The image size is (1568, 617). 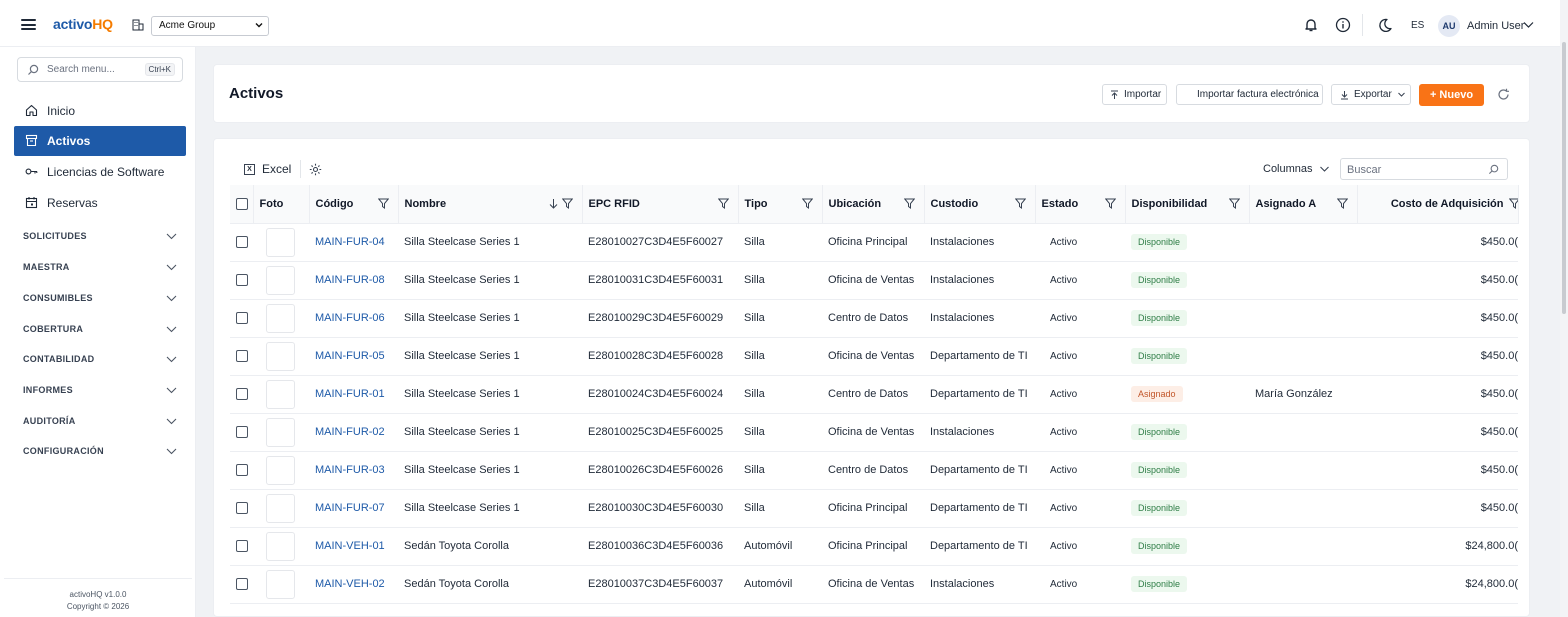 I want to click on sidebar-item-activos: Activos, so click(x=100, y=141).